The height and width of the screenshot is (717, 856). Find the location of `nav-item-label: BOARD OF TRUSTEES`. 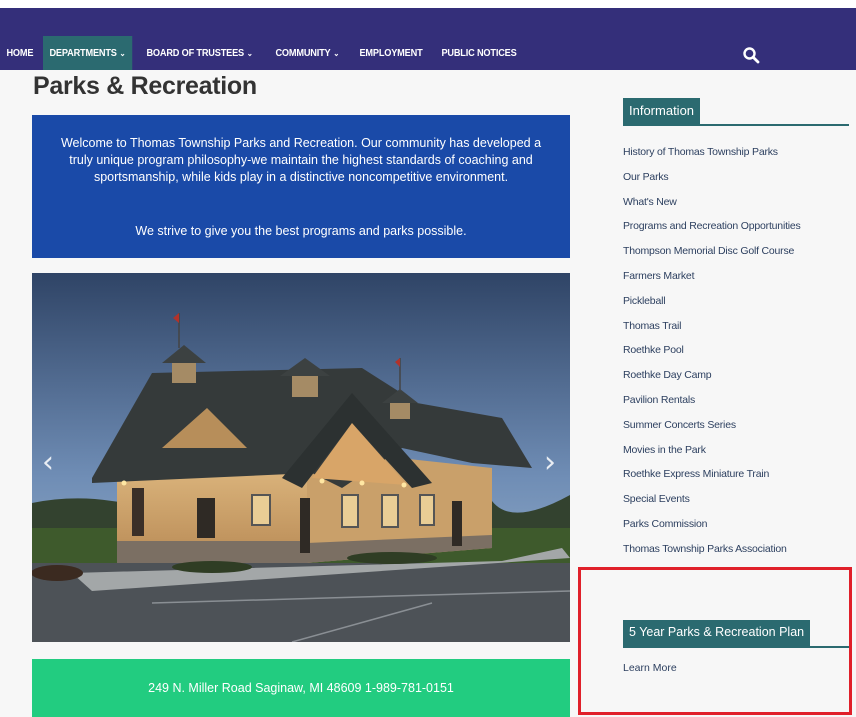

nav-item-label: BOARD OF TRUSTEES is located at coordinates (195, 53).